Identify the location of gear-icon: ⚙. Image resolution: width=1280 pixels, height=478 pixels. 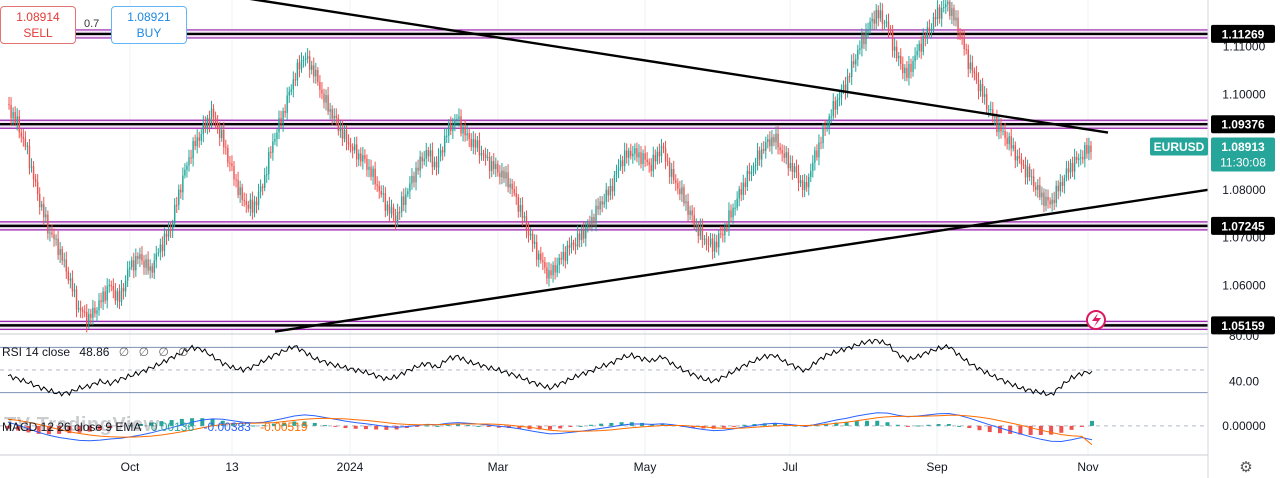
(1246, 468).